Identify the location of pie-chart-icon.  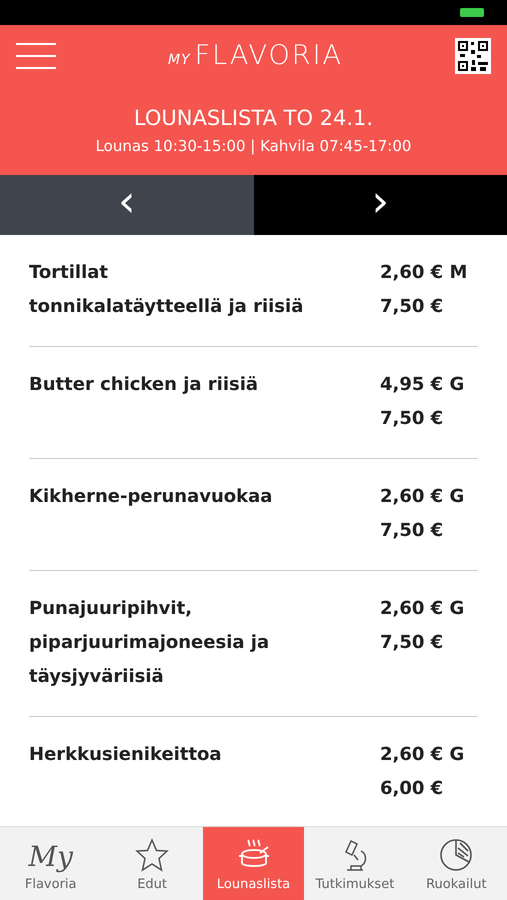
(456, 854).